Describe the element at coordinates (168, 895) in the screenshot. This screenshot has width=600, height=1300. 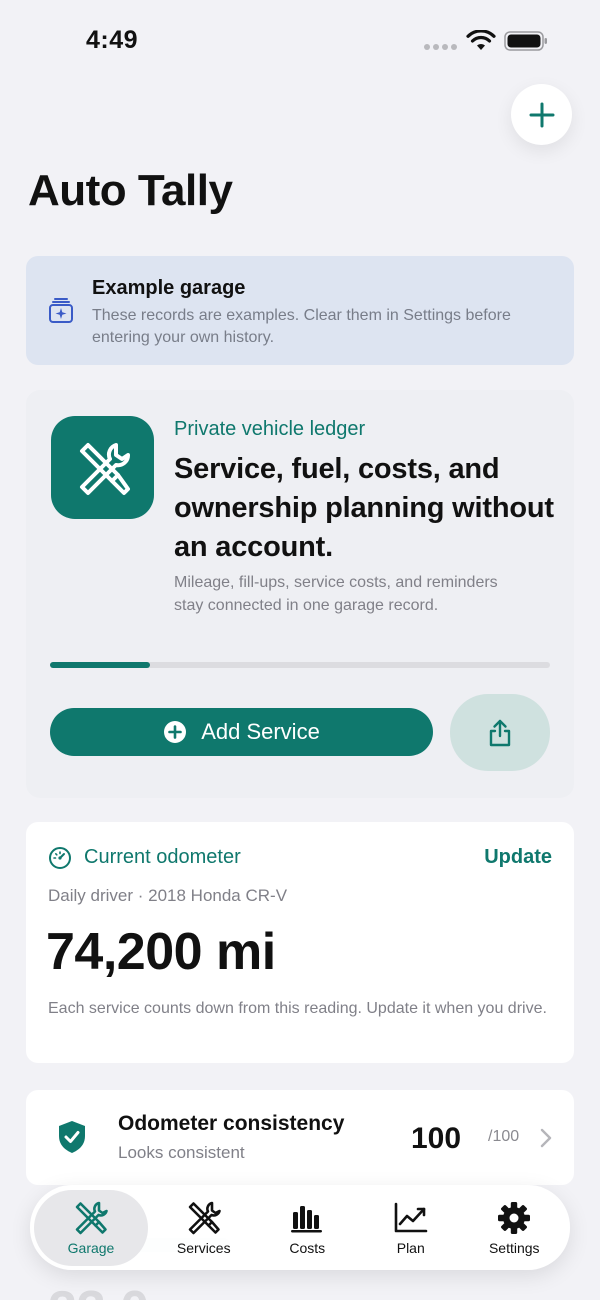
I see `vehicle-name: Daily driver · 2018 Honda CR-V` at that location.